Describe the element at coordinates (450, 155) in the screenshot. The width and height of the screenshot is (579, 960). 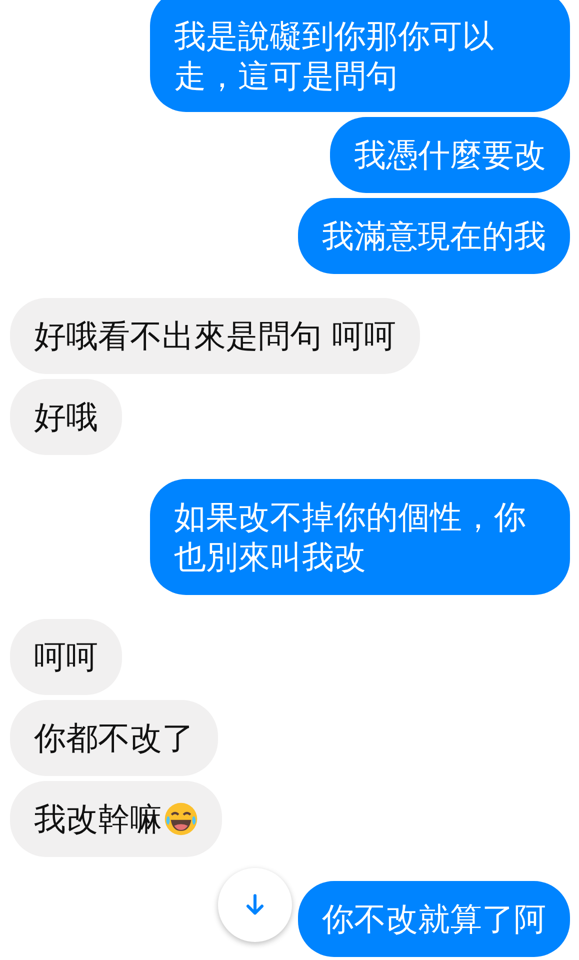
I see `message-bubble: 我憑什麼要改` at that location.